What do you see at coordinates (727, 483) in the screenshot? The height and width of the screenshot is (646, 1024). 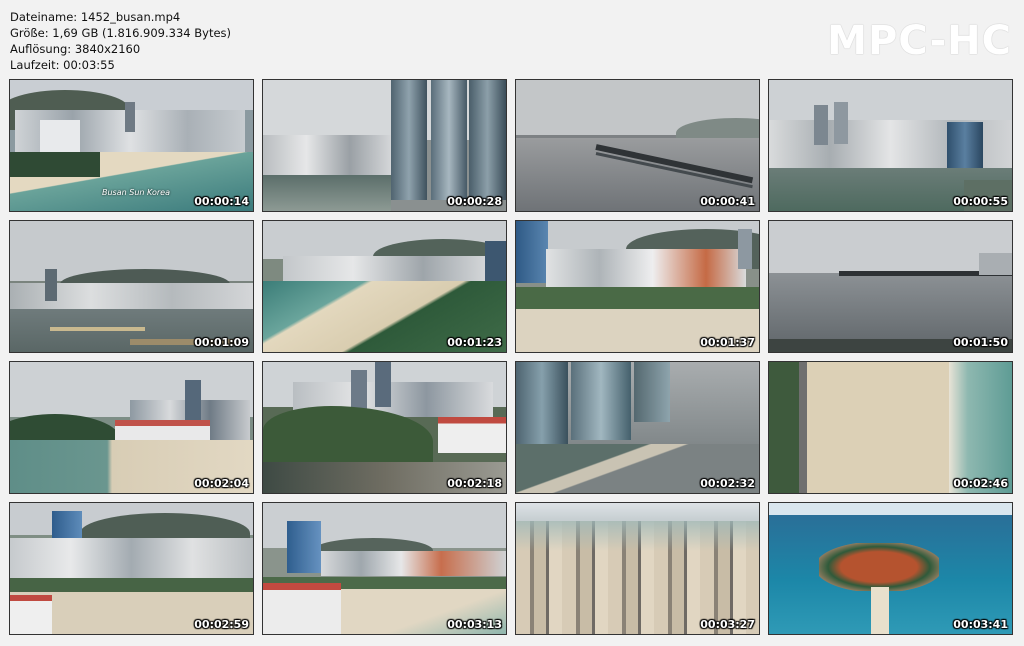 I see `timestamp: 00:02:32` at bounding box center [727, 483].